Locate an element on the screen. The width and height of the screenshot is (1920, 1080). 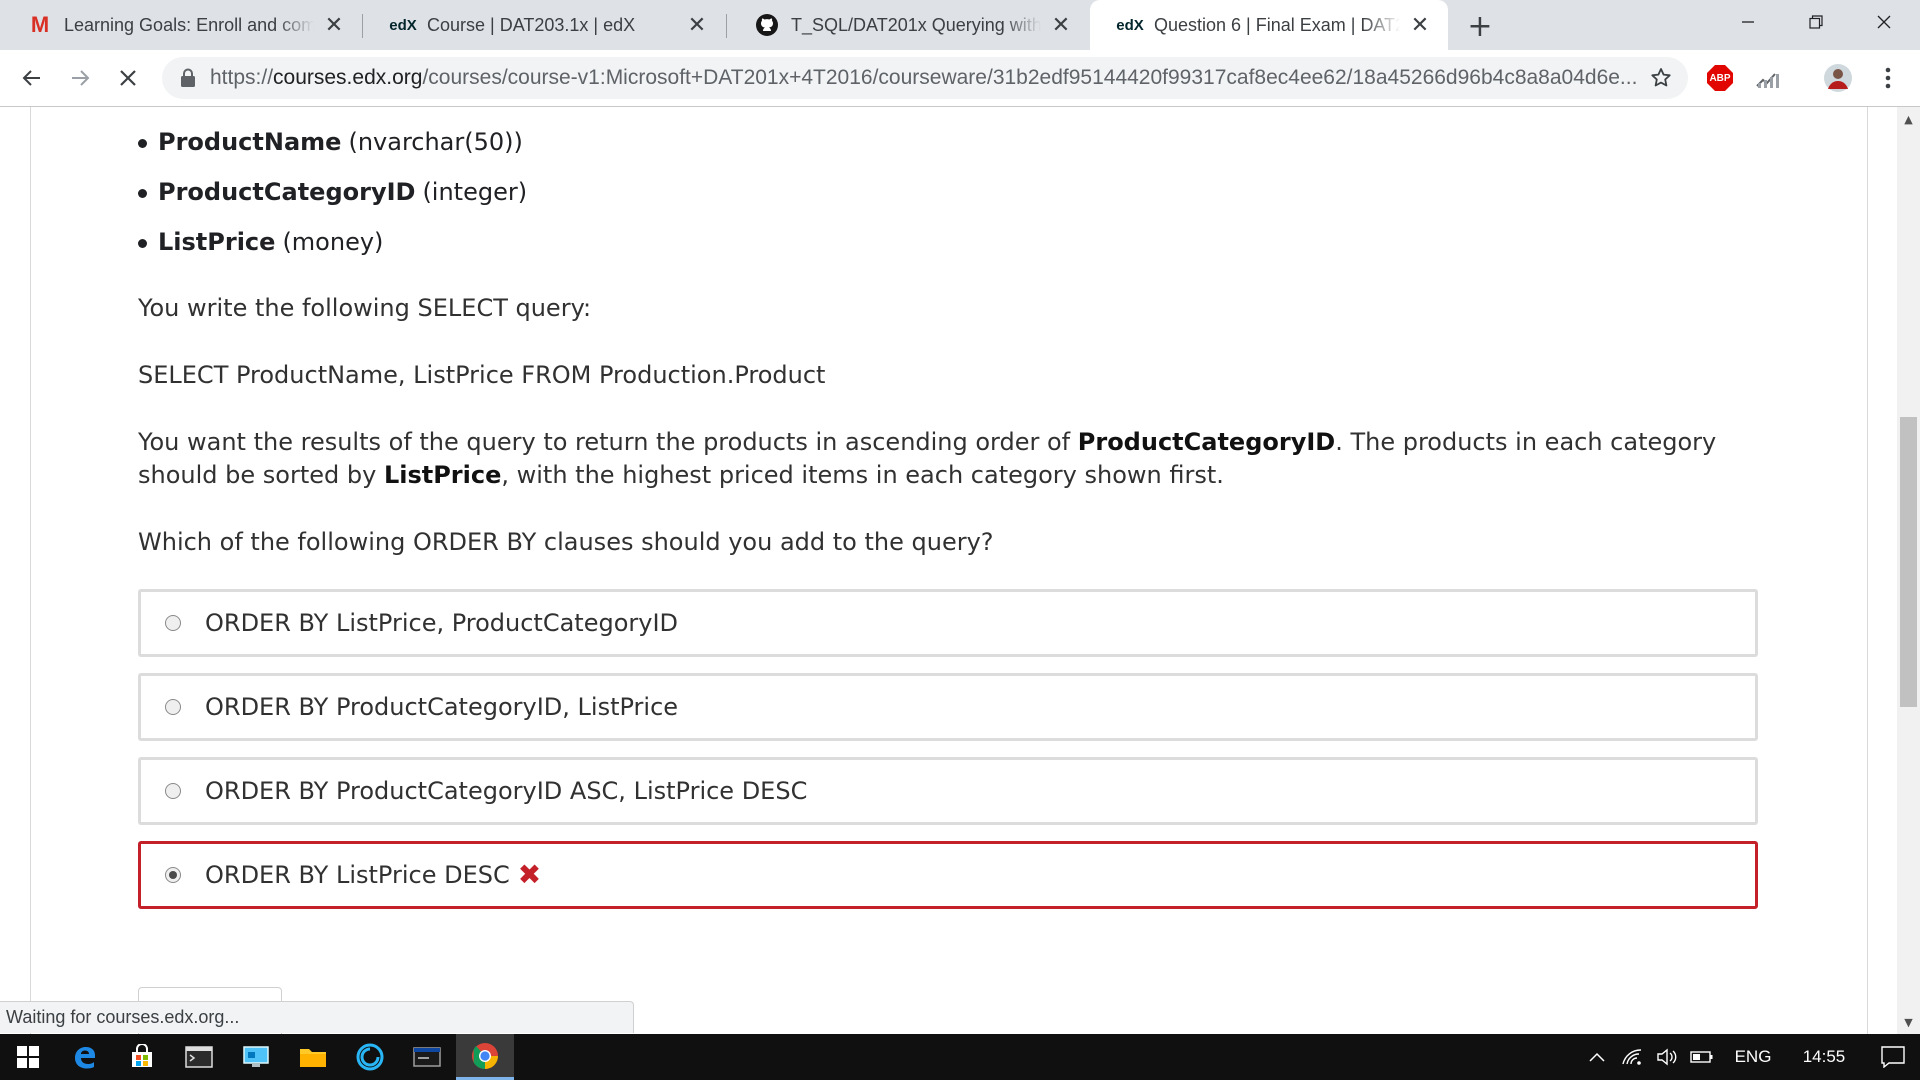
tab-gmail: M Learning Goals: Enroll and compl ✕ is located at coordinates (181, 25).